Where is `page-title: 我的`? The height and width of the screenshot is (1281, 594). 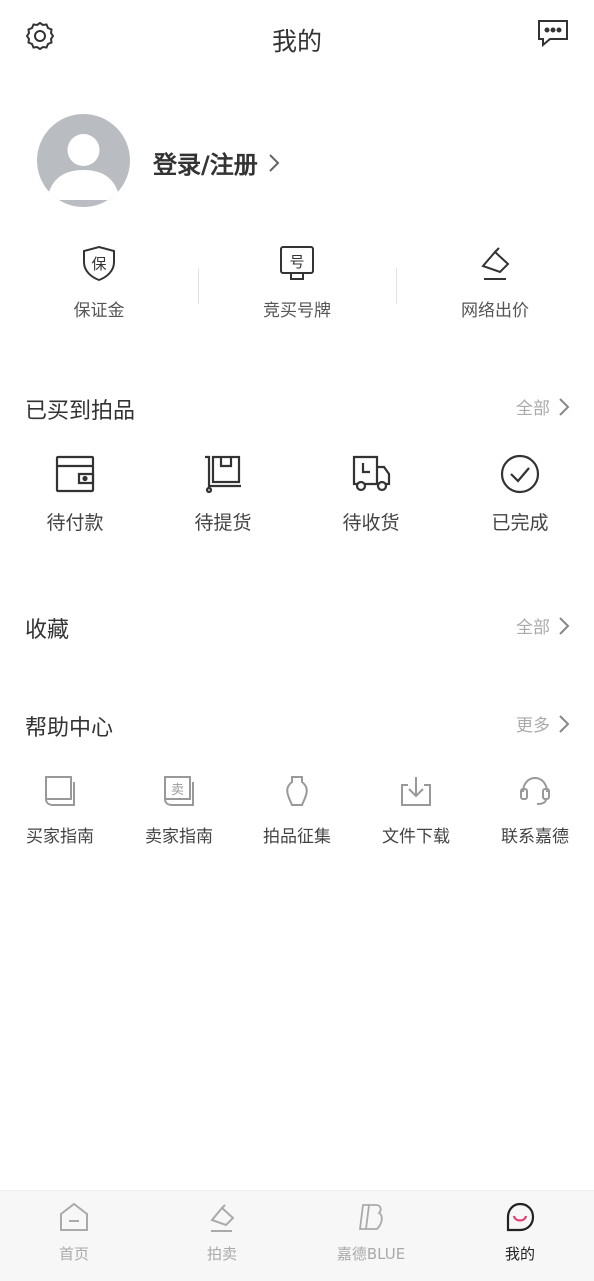 page-title: 我的 is located at coordinates (296, 41).